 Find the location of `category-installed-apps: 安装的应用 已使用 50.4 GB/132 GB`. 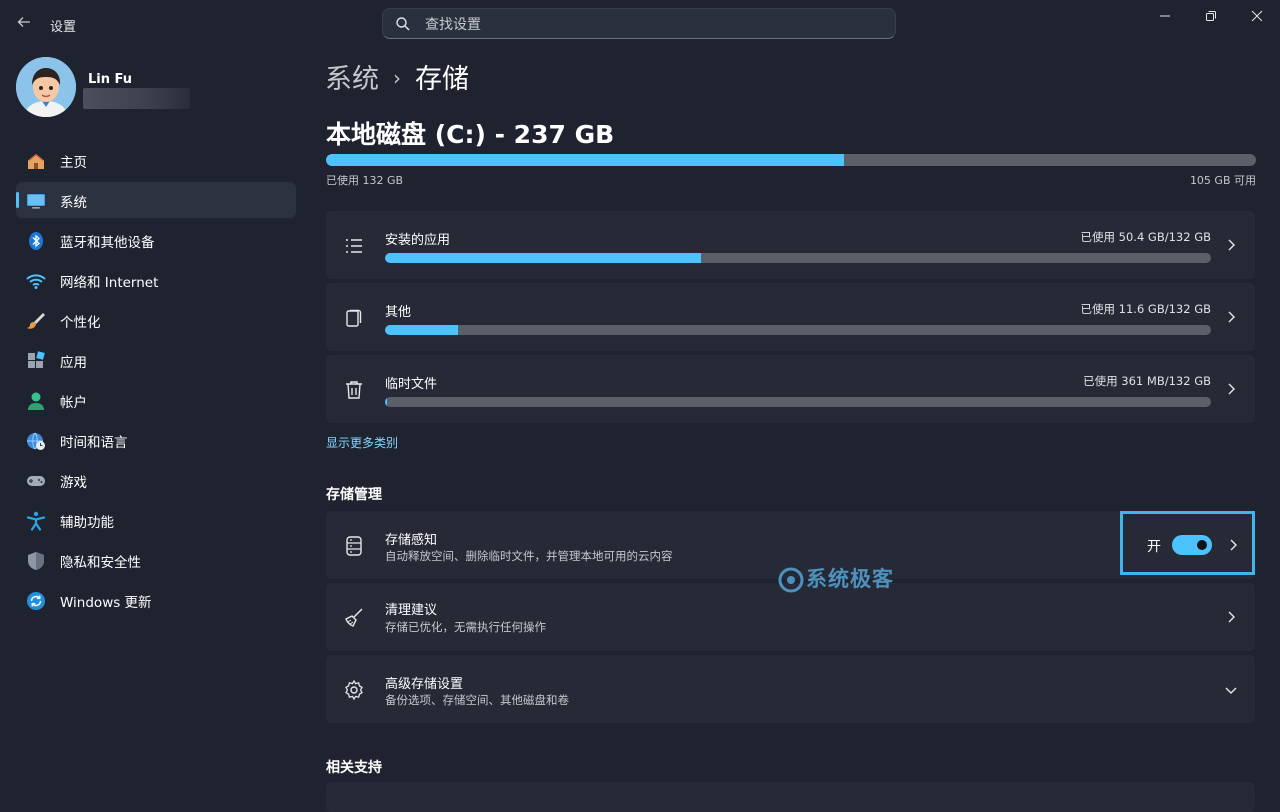

category-installed-apps: 安装的应用 已使用 50.4 GB/132 GB is located at coordinates (790, 245).